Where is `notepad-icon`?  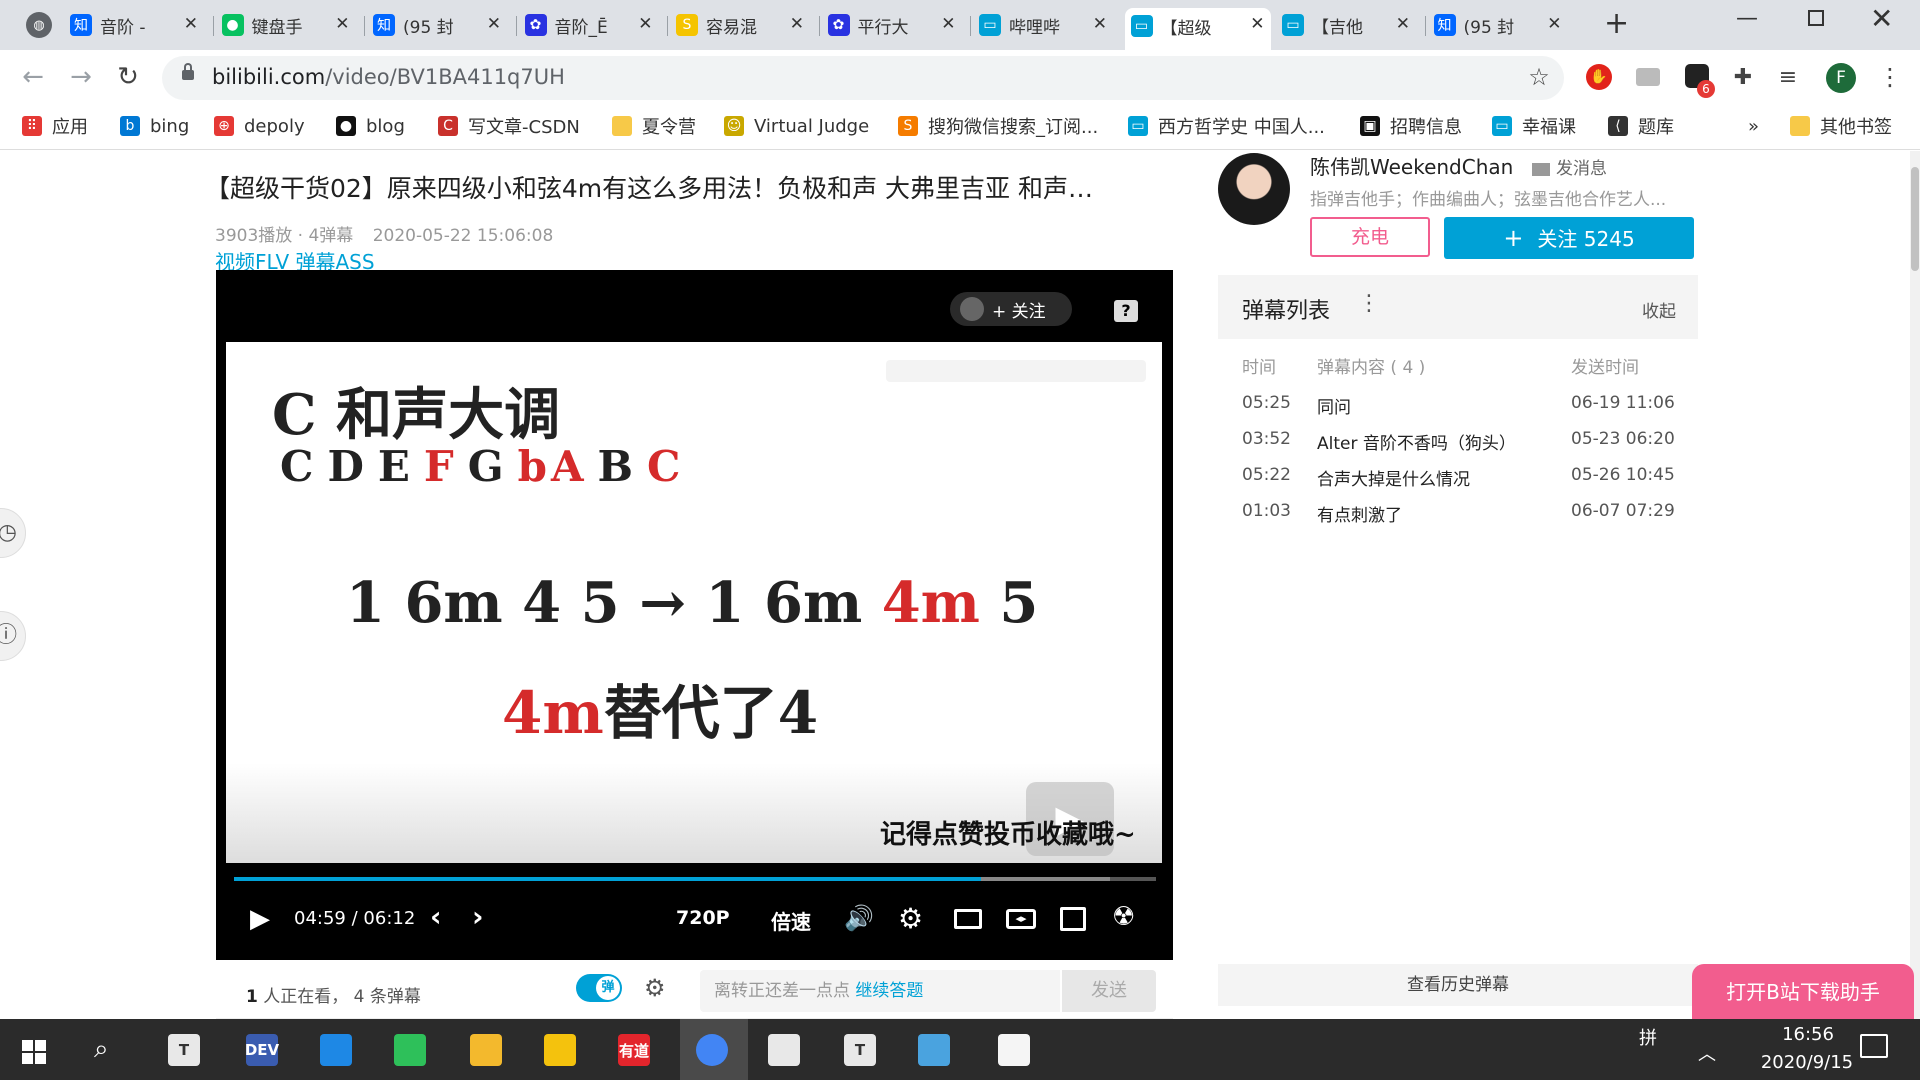 notepad-icon is located at coordinates (1014, 1050).